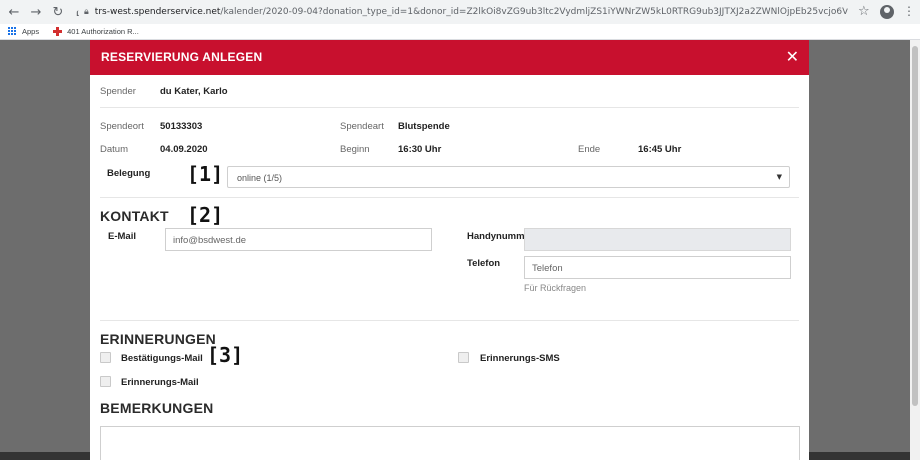 The height and width of the screenshot is (460, 920). I want to click on bestaetigungs-mail-checkbox, so click(105, 357).